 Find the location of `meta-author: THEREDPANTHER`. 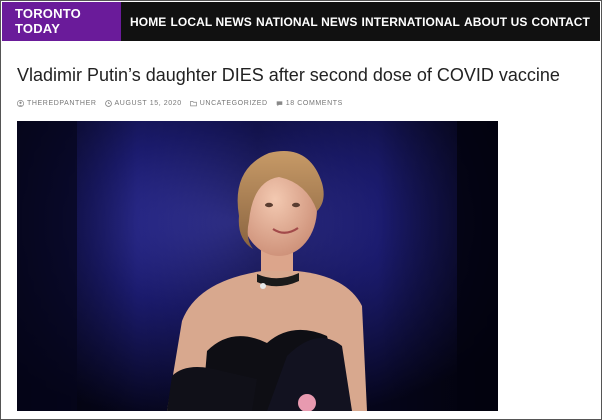

meta-author: THEREDPANTHER is located at coordinates (57, 103).